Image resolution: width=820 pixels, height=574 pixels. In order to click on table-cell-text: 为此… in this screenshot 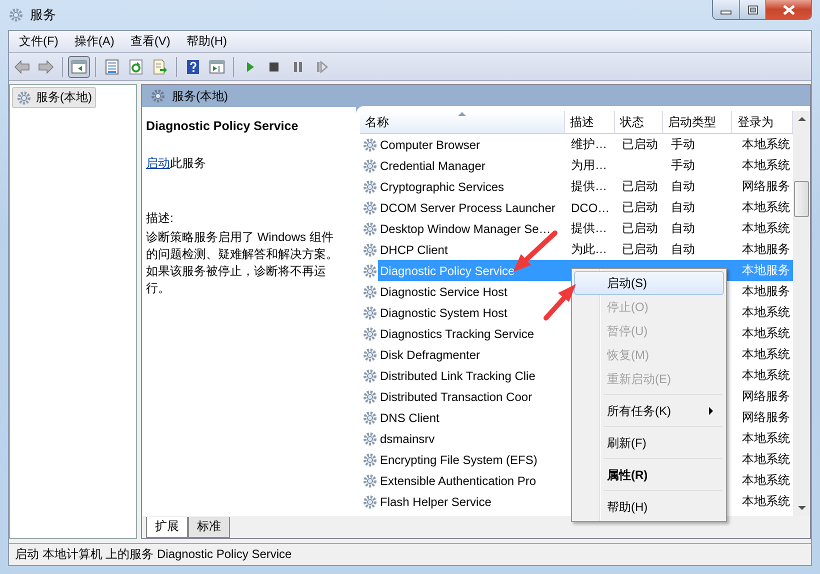, I will do `click(589, 249)`.